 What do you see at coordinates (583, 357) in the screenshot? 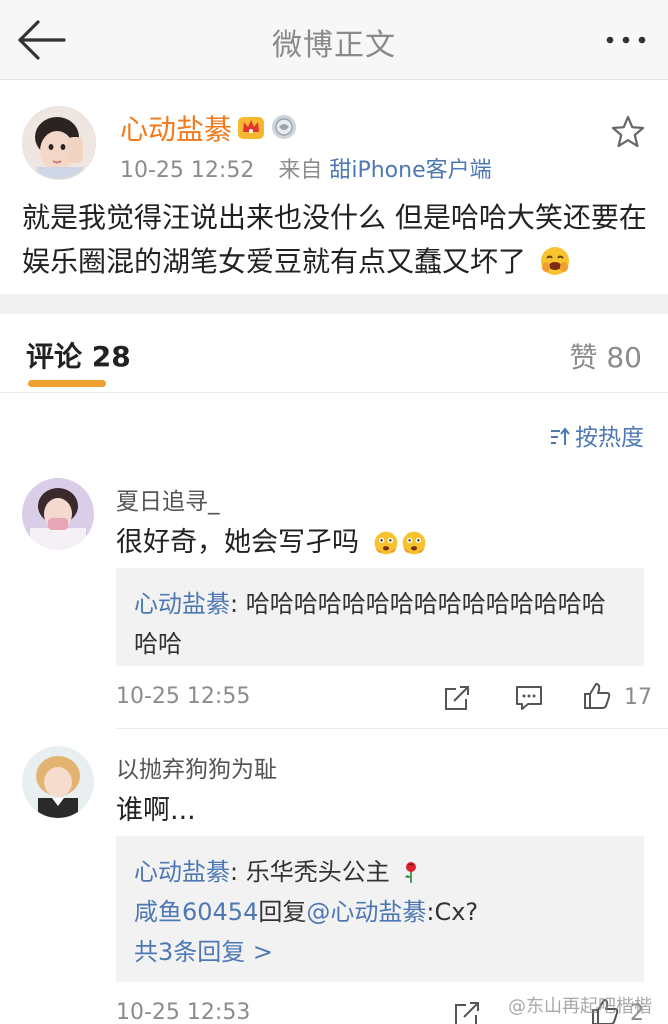
I see `tab-likes-label: 赞` at bounding box center [583, 357].